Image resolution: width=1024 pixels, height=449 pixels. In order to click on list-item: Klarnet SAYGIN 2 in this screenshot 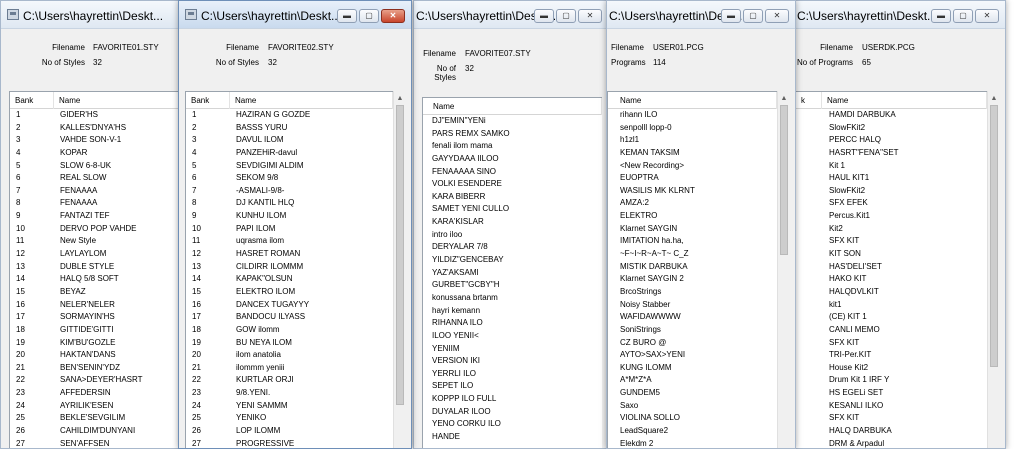, I will do `click(692, 279)`.